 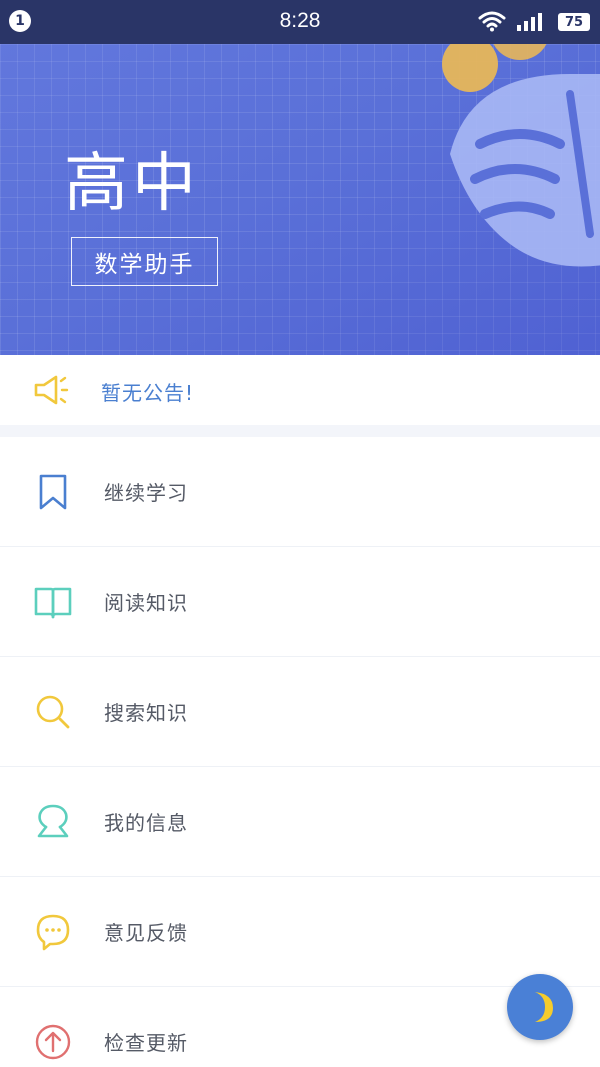 I want to click on announcement-text: 暂无公告!, so click(x=148, y=393).